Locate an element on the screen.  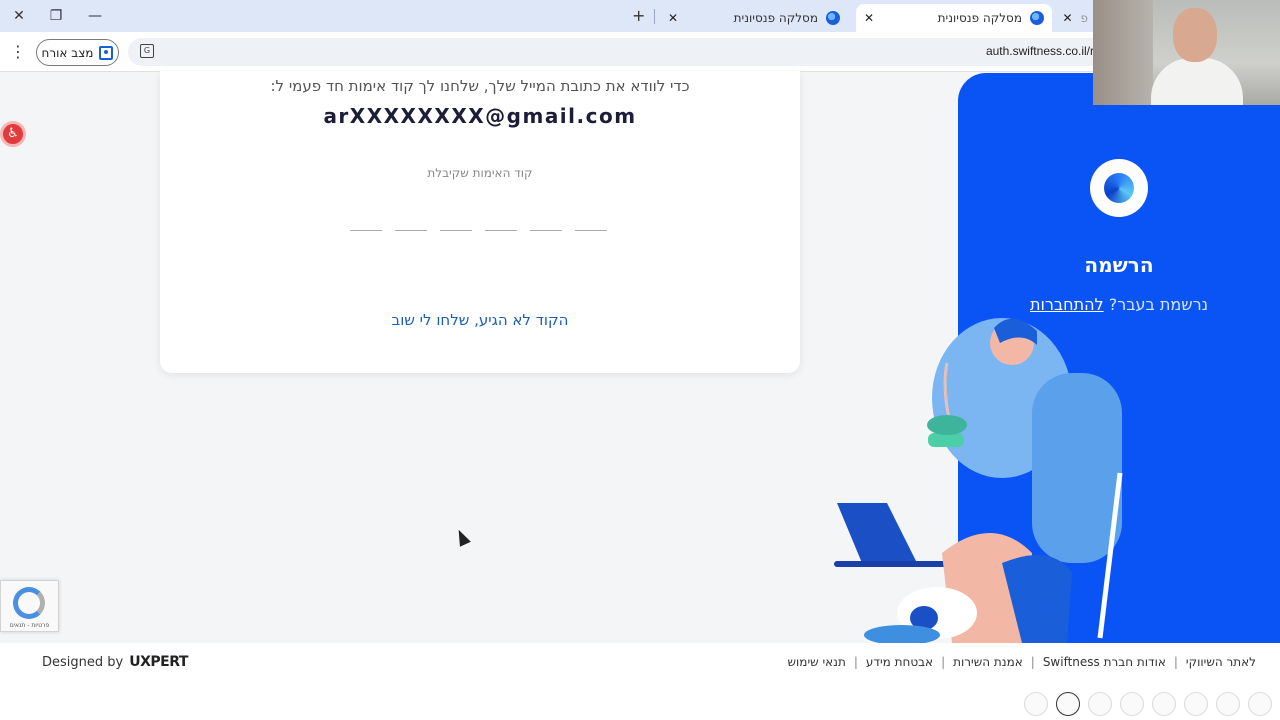
accessibility-icon: ♿ is located at coordinates (13, 134).